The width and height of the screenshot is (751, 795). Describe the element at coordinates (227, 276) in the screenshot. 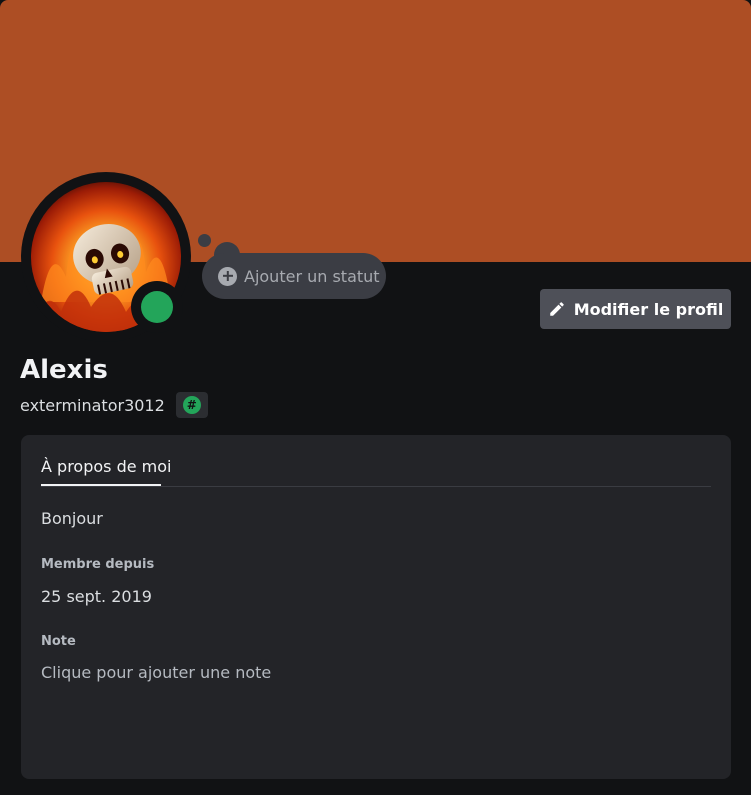

I see `plus-circle-icon` at that location.